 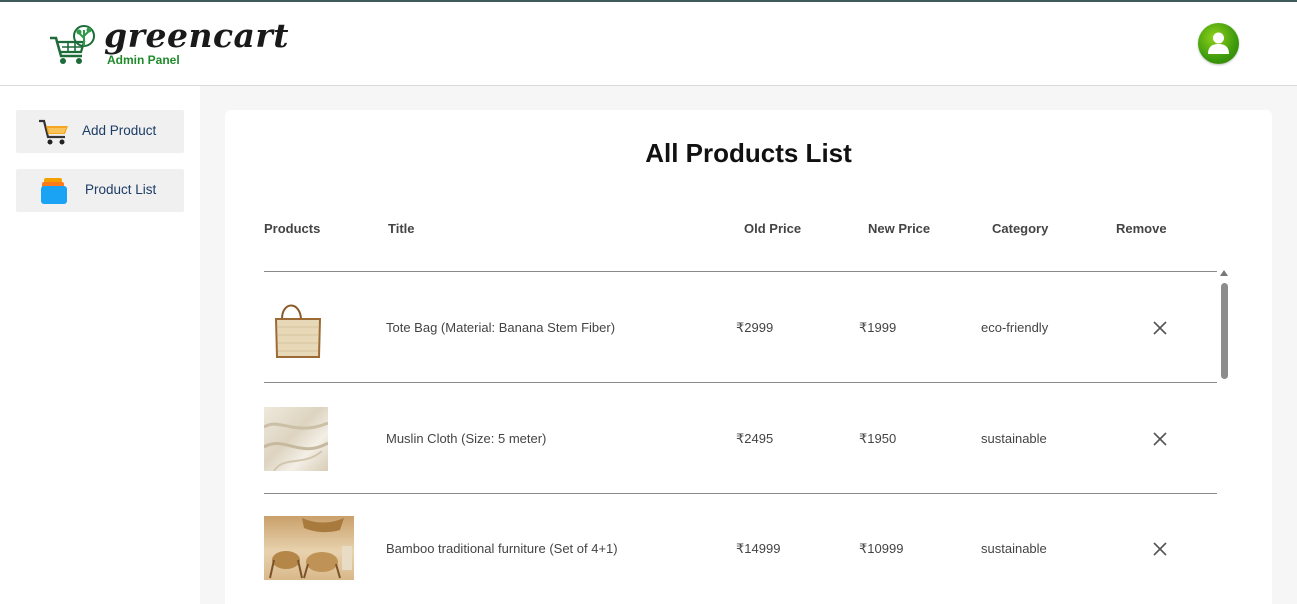 I want to click on column-header-category: Category, so click(x=1020, y=228).